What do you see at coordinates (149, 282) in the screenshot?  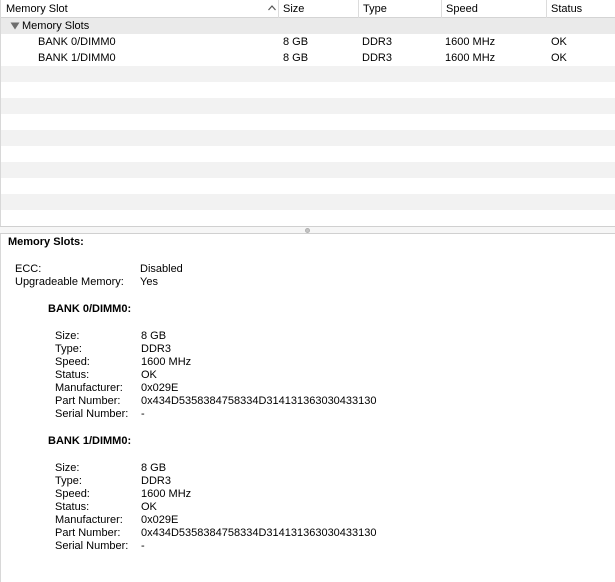 I see `upgradeable-value: Yes` at bounding box center [149, 282].